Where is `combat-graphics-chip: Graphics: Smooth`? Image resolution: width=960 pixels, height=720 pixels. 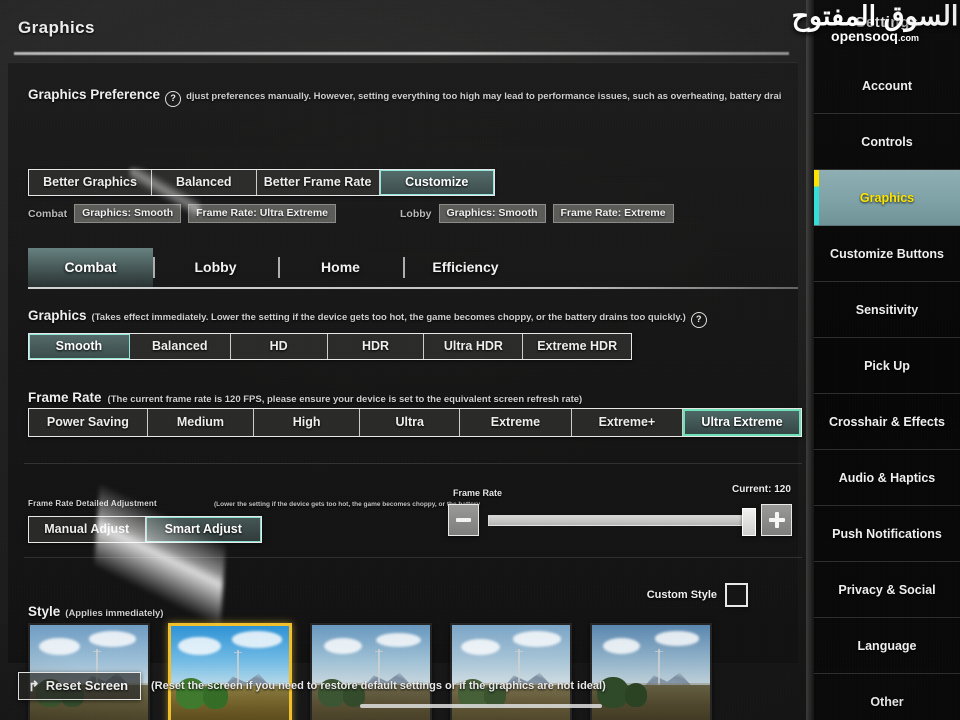
combat-graphics-chip: Graphics: Smooth is located at coordinates (128, 213).